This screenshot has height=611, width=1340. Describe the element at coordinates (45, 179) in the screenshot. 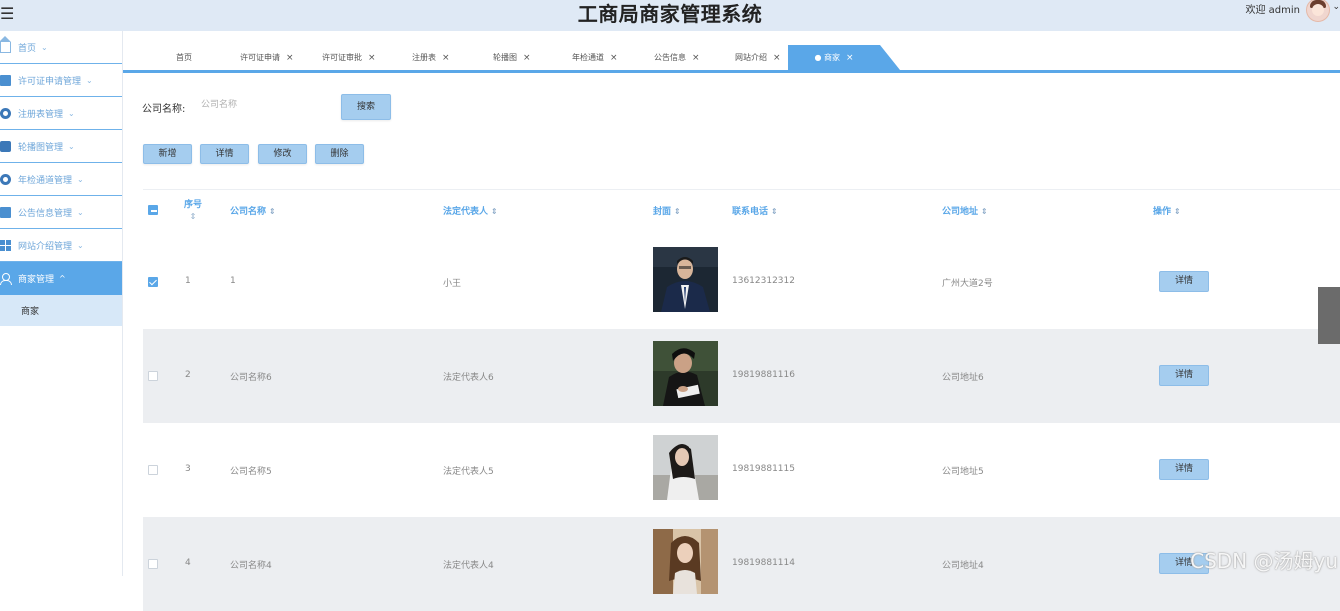

I see `sidebar-item-label: 年检通道管理` at that location.